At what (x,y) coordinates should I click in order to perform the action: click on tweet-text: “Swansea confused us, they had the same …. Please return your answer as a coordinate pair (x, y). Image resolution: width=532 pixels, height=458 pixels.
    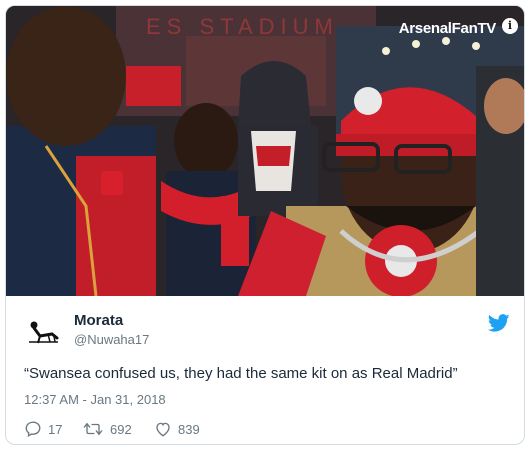
    Looking at the image, I should click on (241, 373).